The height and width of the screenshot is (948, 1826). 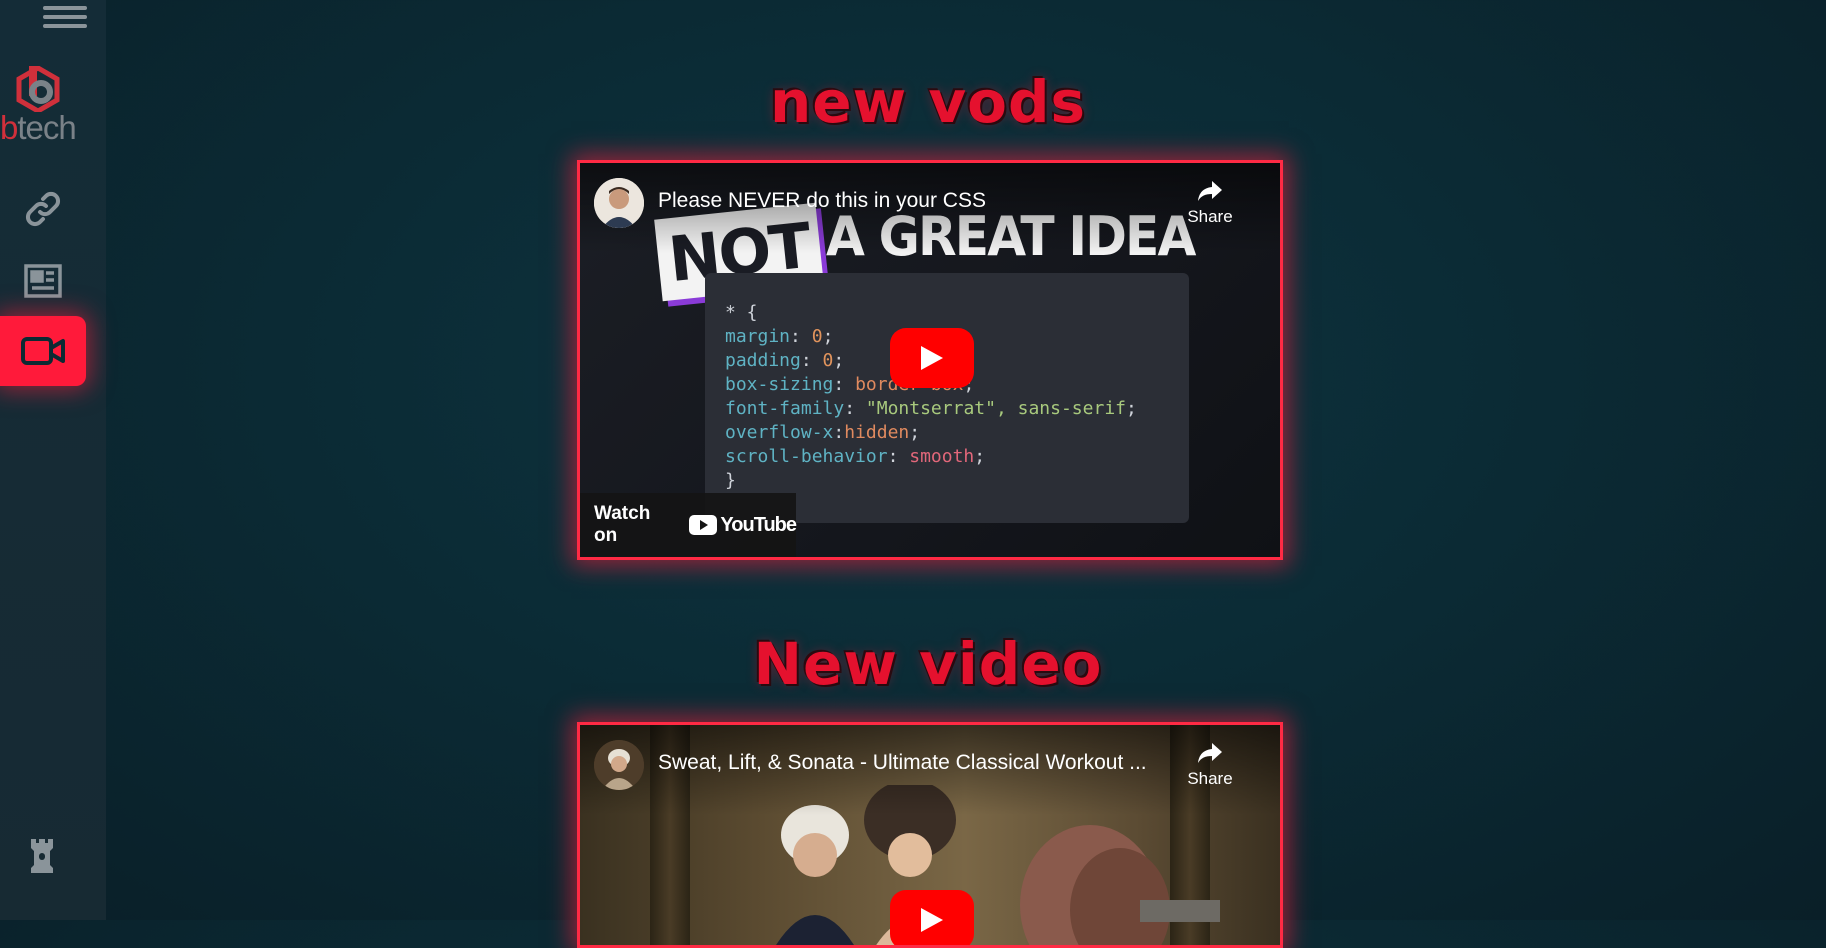 What do you see at coordinates (928, 102) in the screenshot?
I see `section-title-new-vods: new vods` at bounding box center [928, 102].